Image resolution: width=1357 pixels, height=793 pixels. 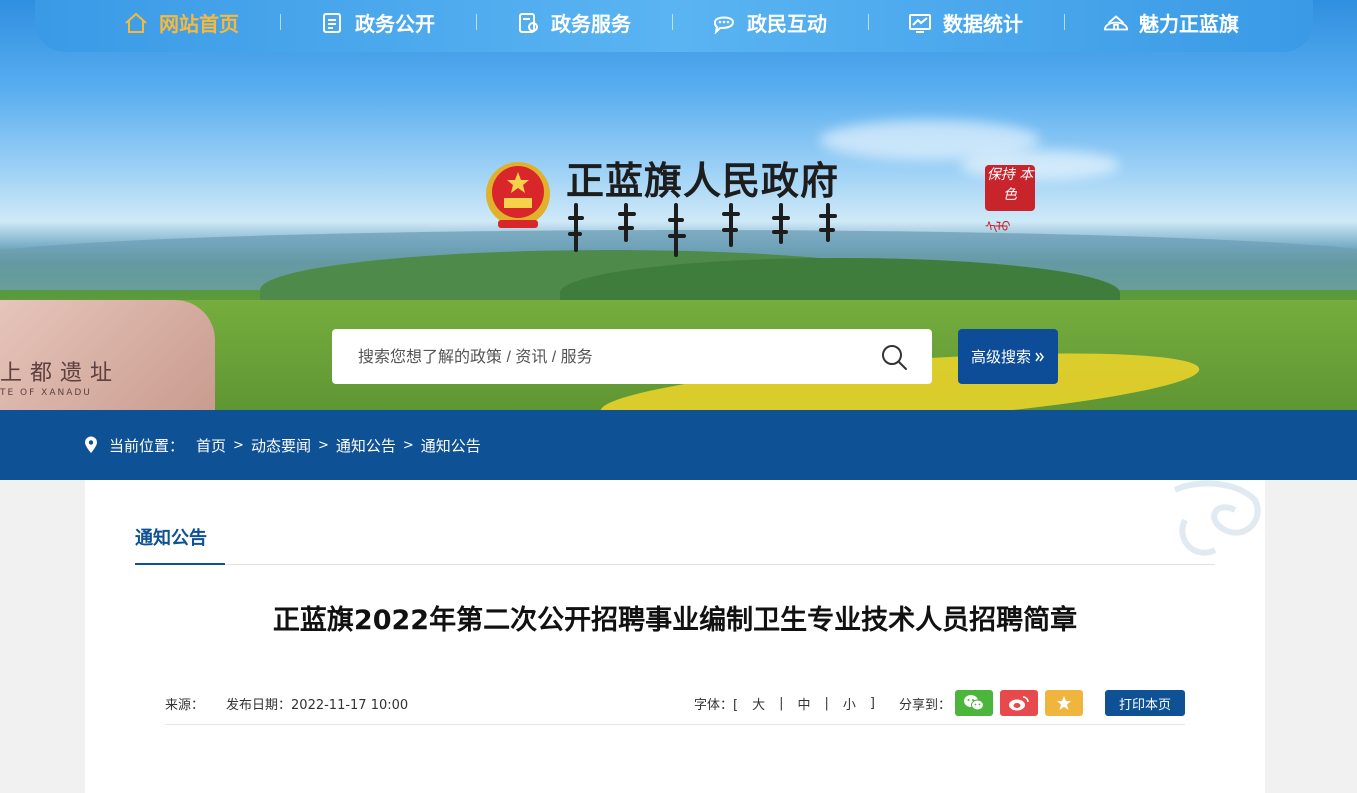 I want to click on location-pin-icon, so click(x=91, y=444).